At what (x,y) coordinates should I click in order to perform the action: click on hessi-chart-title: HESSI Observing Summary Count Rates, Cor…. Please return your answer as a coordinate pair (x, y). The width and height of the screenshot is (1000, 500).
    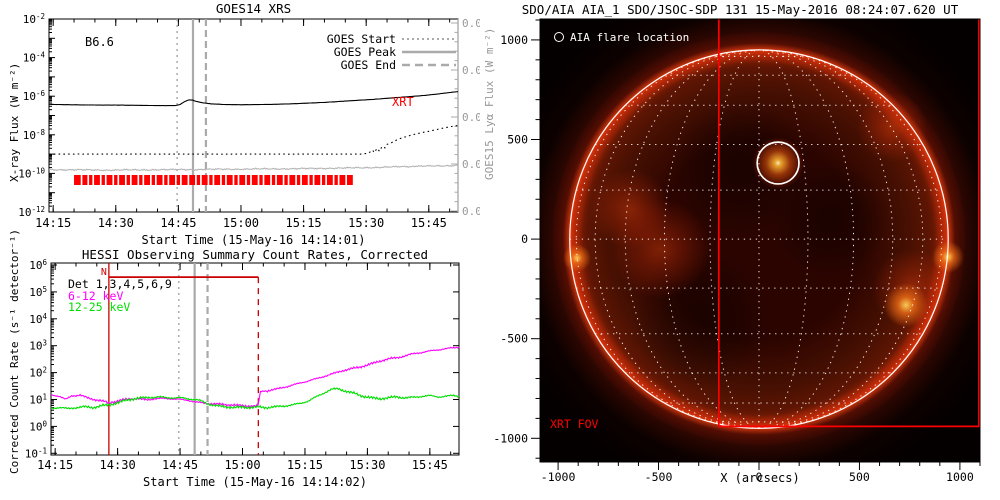
    Looking at the image, I should click on (255, 256).